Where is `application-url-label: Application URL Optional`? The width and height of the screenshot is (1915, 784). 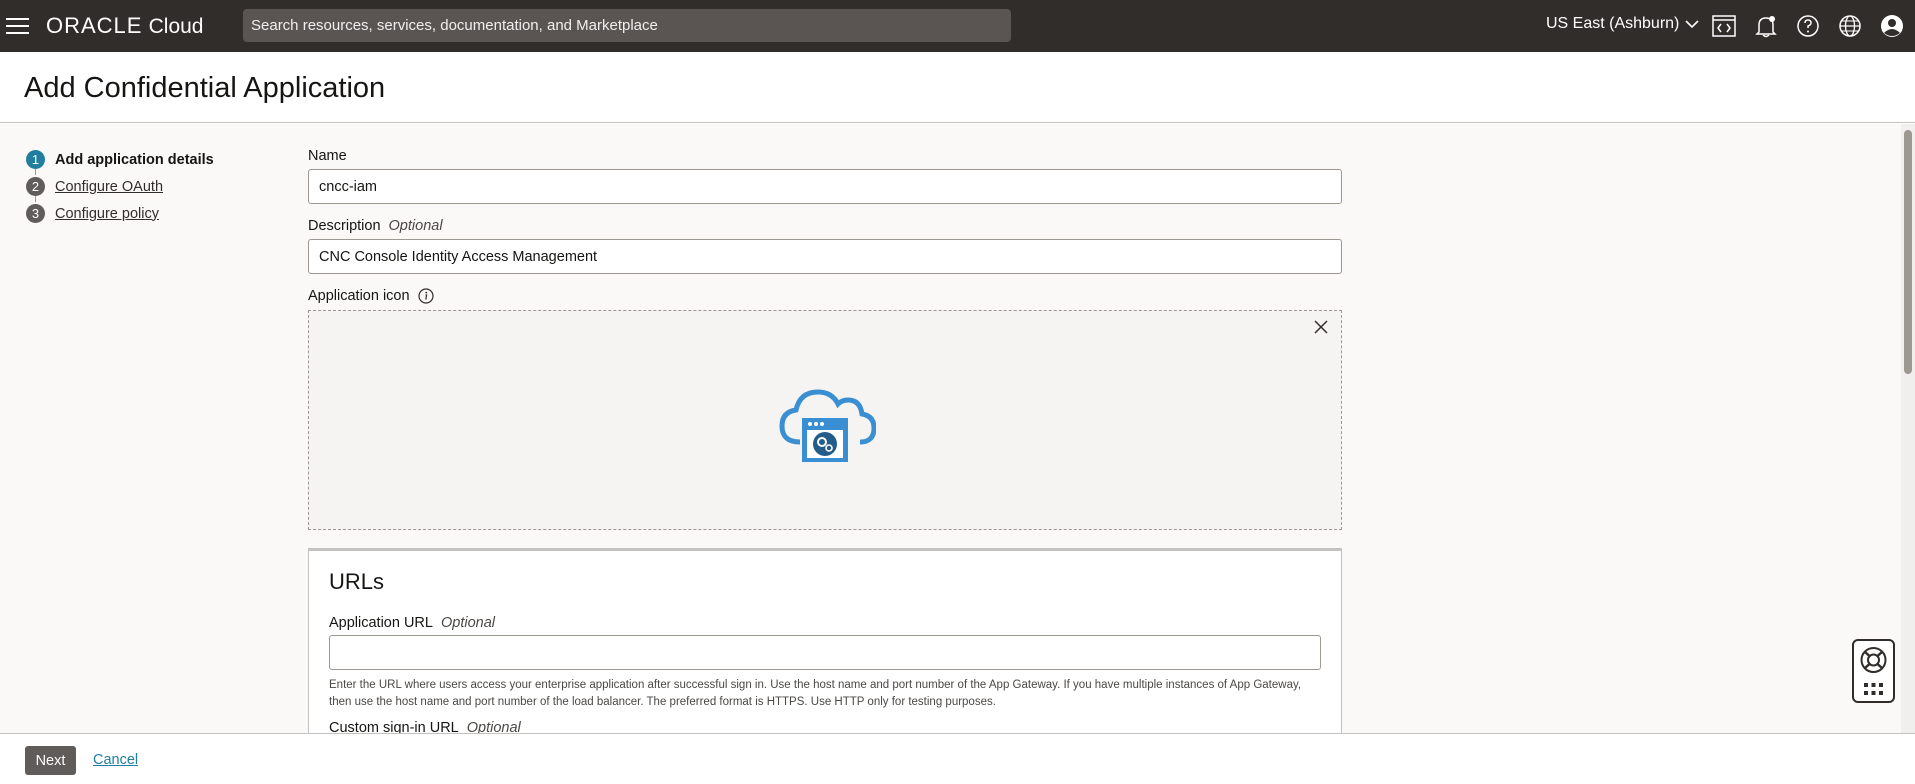 application-url-label: Application URL Optional is located at coordinates (412, 623).